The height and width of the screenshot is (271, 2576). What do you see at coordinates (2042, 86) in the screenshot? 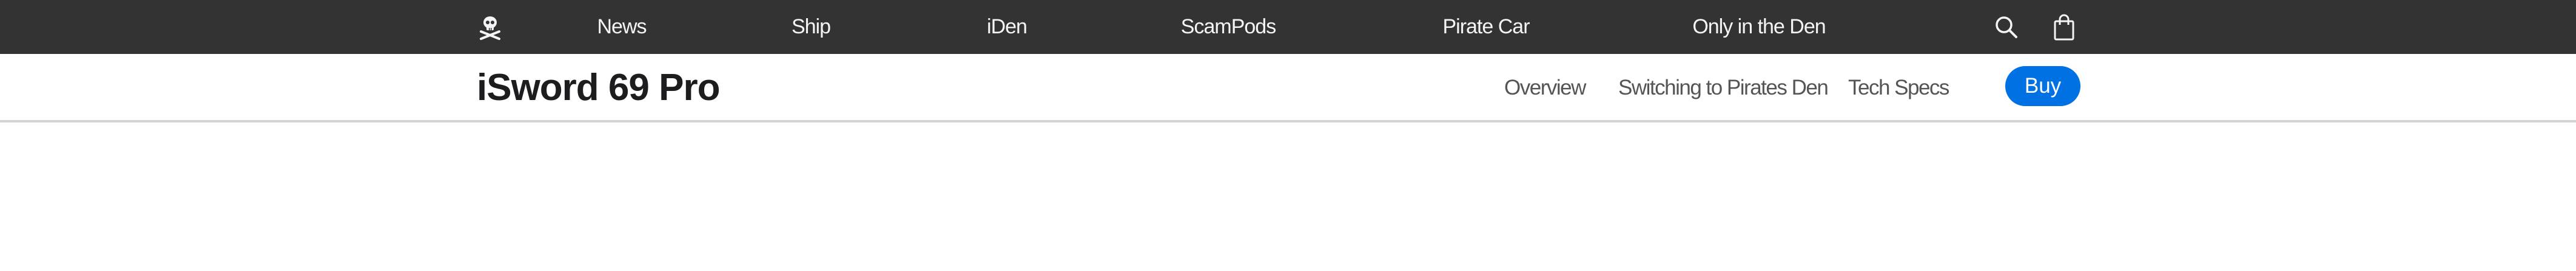
I see `buy-button: Buy` at bounding box center [2042, 86].